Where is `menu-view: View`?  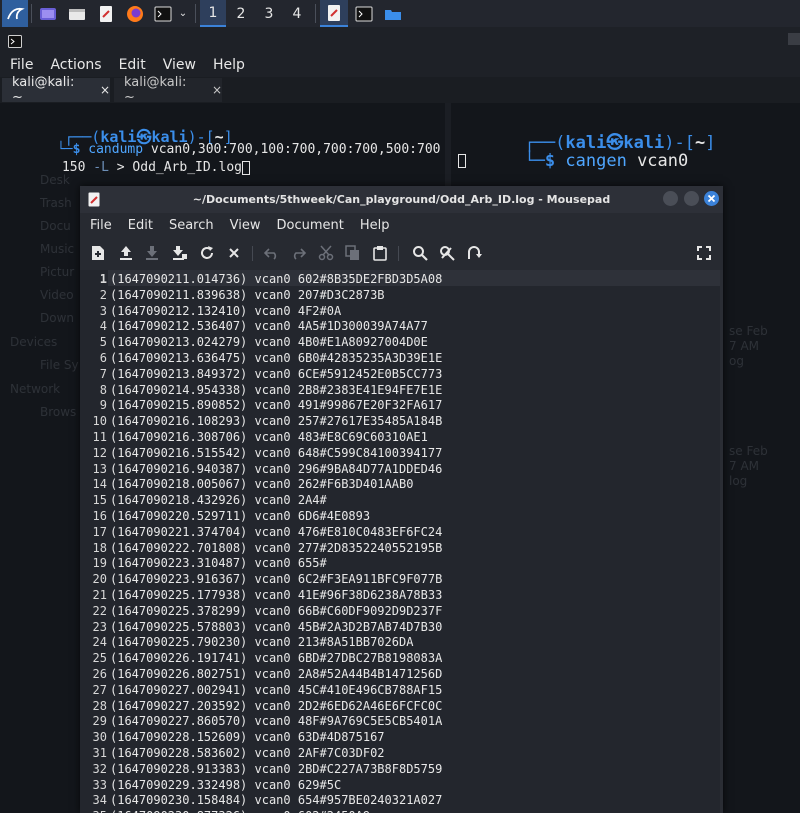 menu-view: View is located at coordinates (243, 225).